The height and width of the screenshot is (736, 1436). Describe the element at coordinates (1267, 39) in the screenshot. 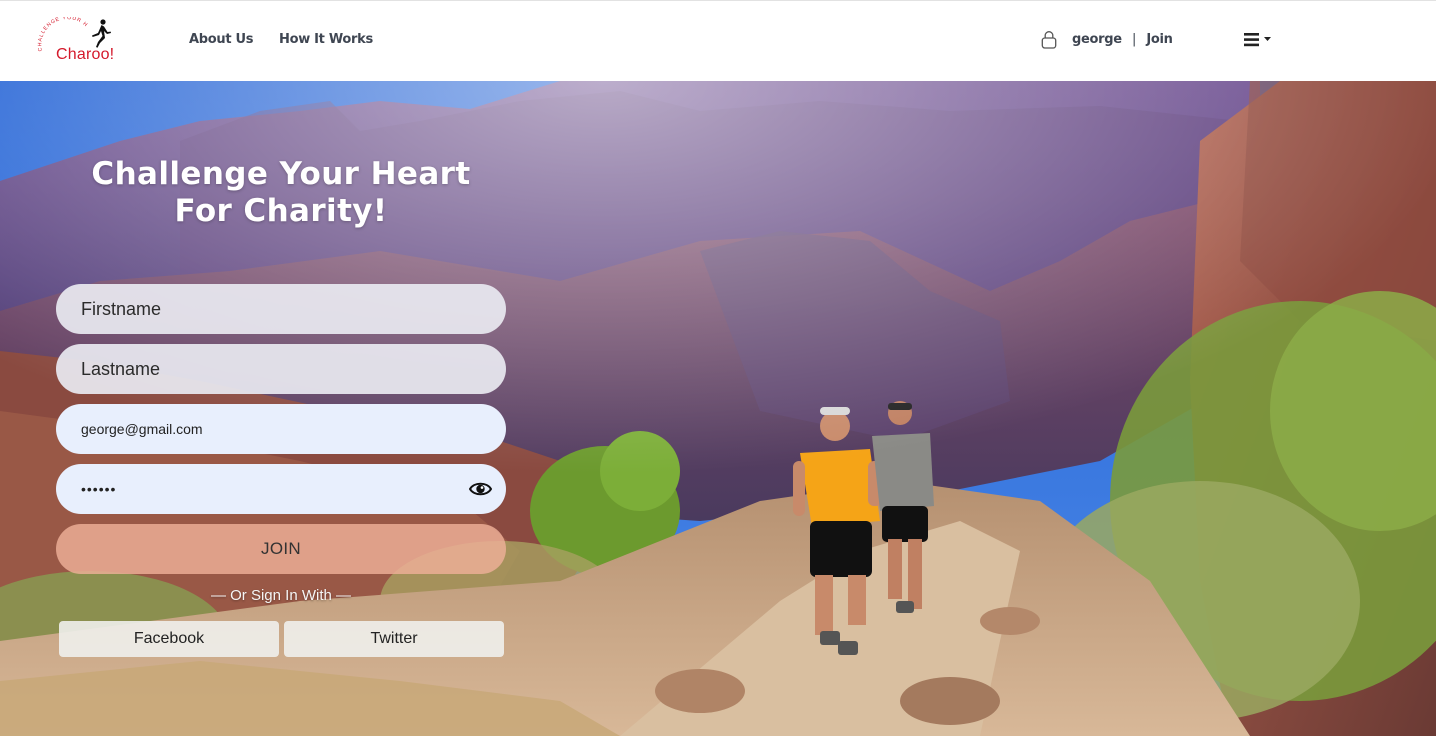

I see `chevron-down-icon` at that location.